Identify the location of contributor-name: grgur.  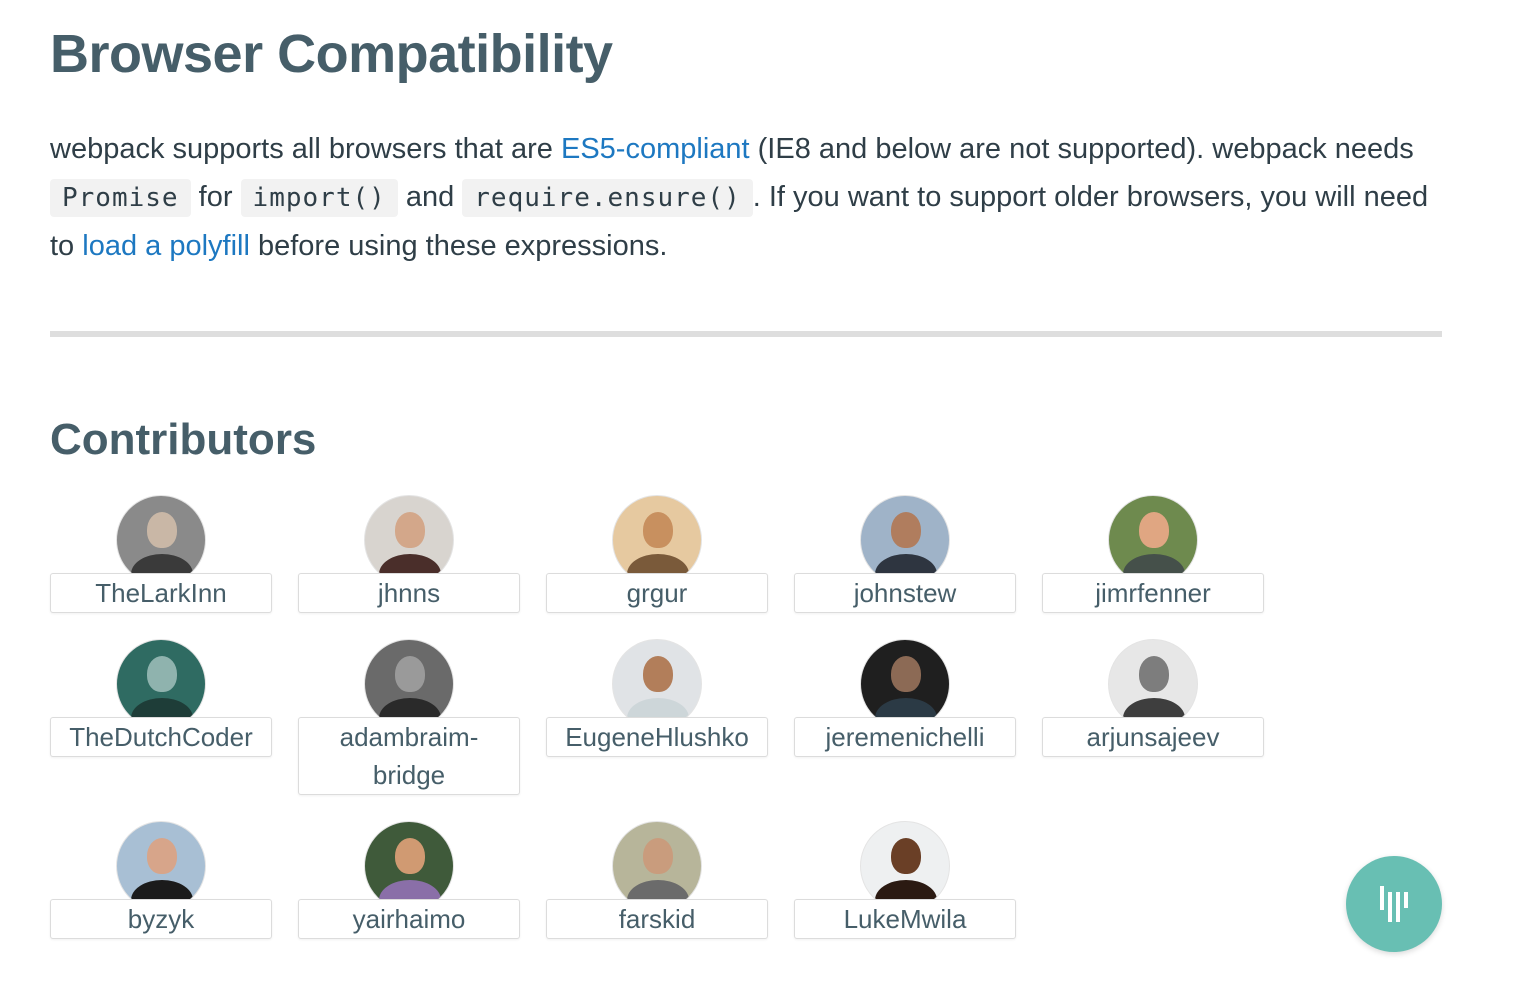
(657, 593).